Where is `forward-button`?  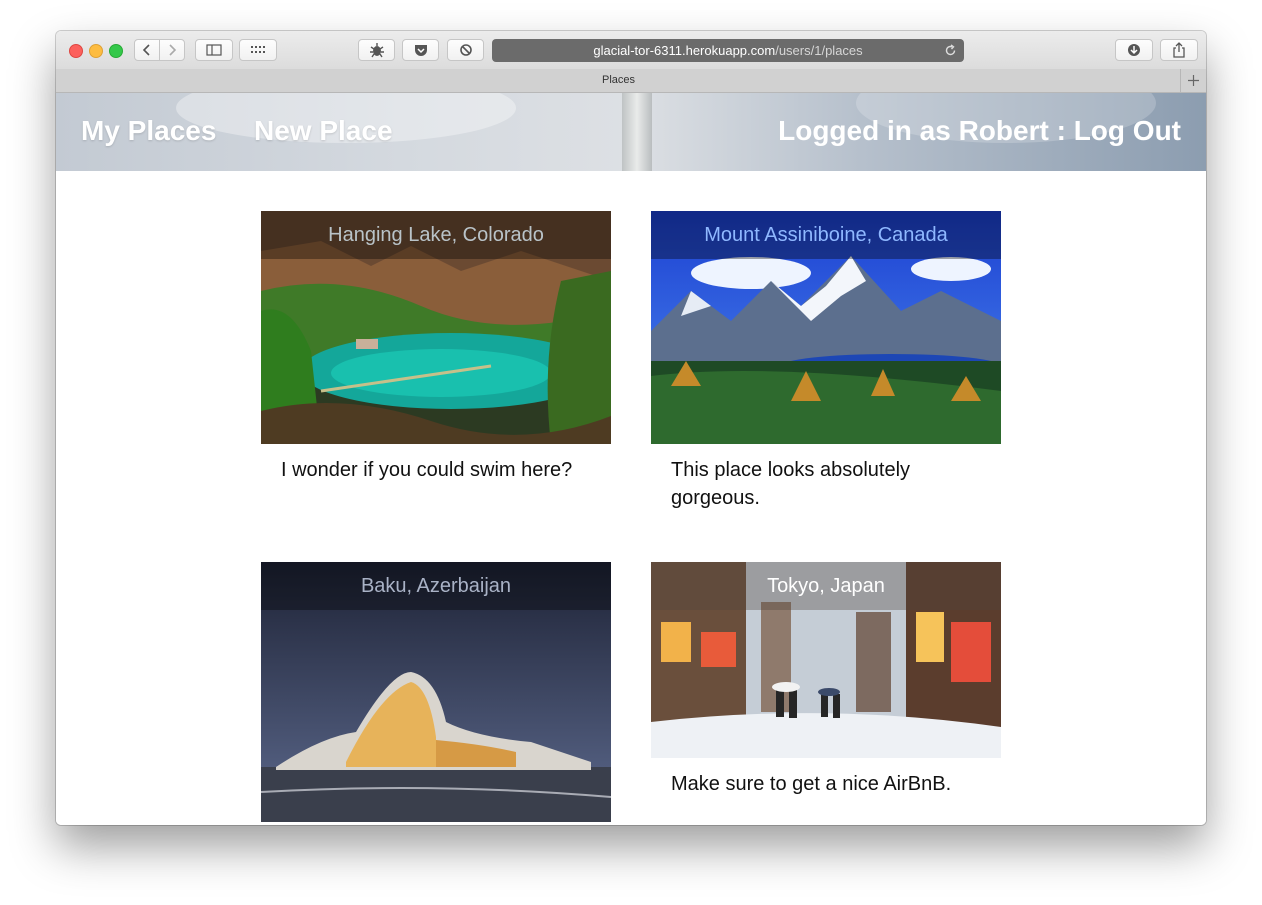 forward-button is located at coordinates (172, 50).